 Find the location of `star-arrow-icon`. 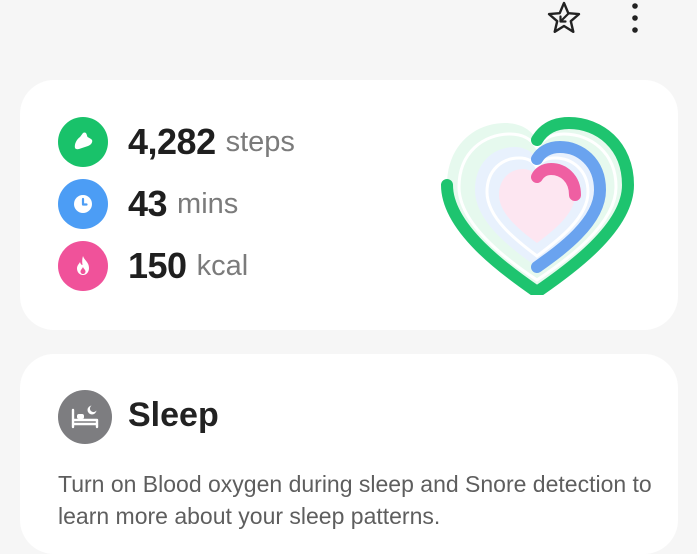

star-arrow-icon is located at coordinates (564, 17).